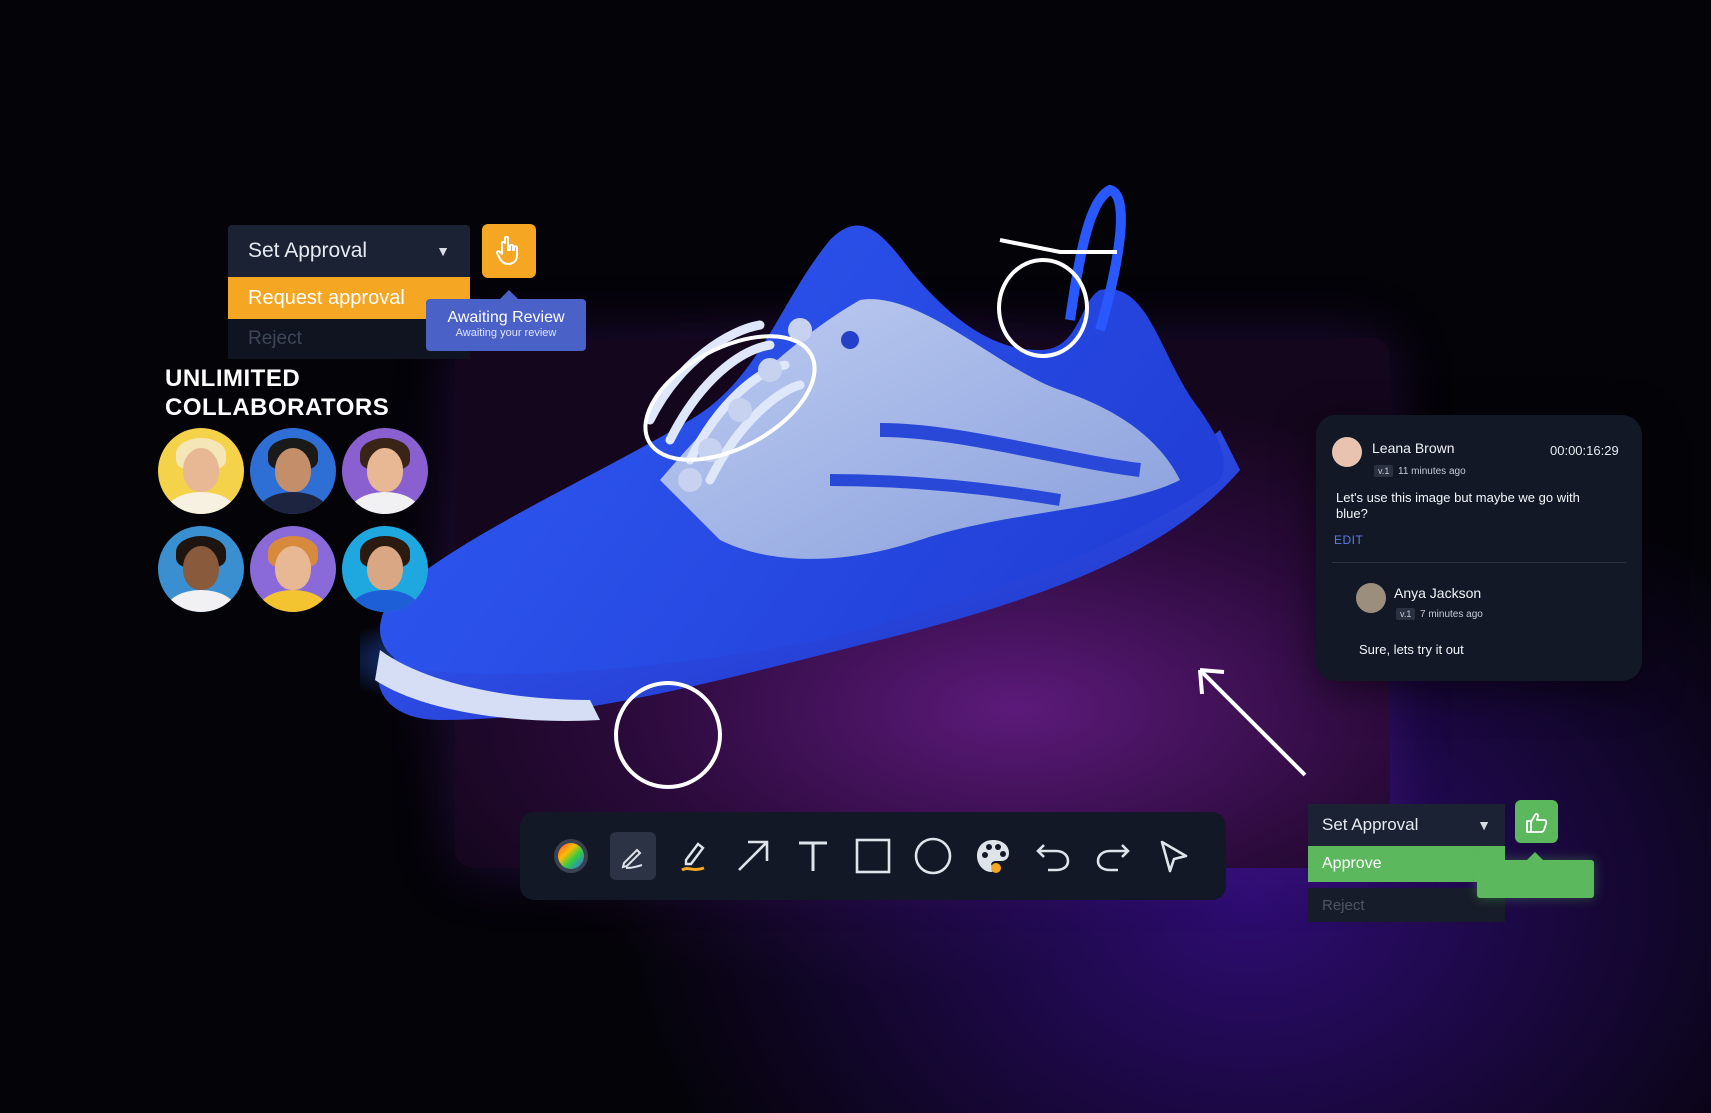 The width and height of the screenshot is (1711, 1113). I want to click on approve-button, so click(1536, 821).